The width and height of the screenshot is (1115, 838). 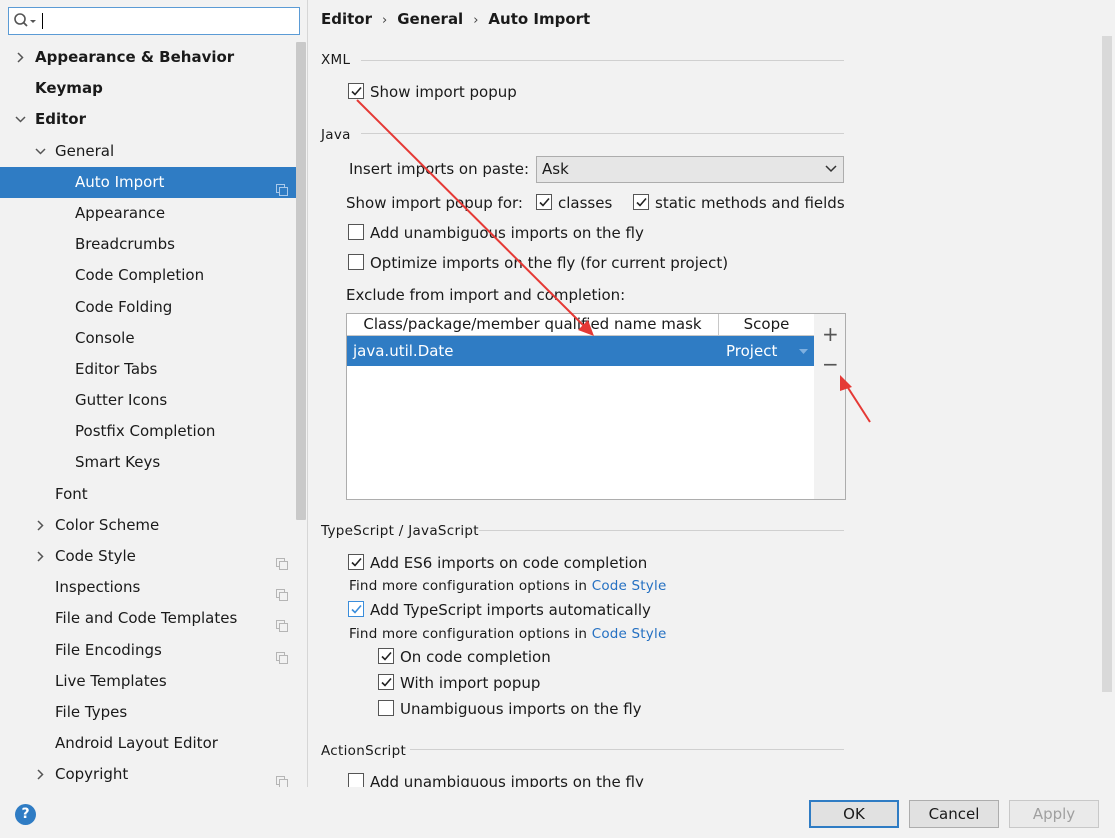 What do you see at coordinates (148, 182) in the screenshot?
I see `sidebar-item-auto-import: Auto Import` at bounding box center [148, 182].